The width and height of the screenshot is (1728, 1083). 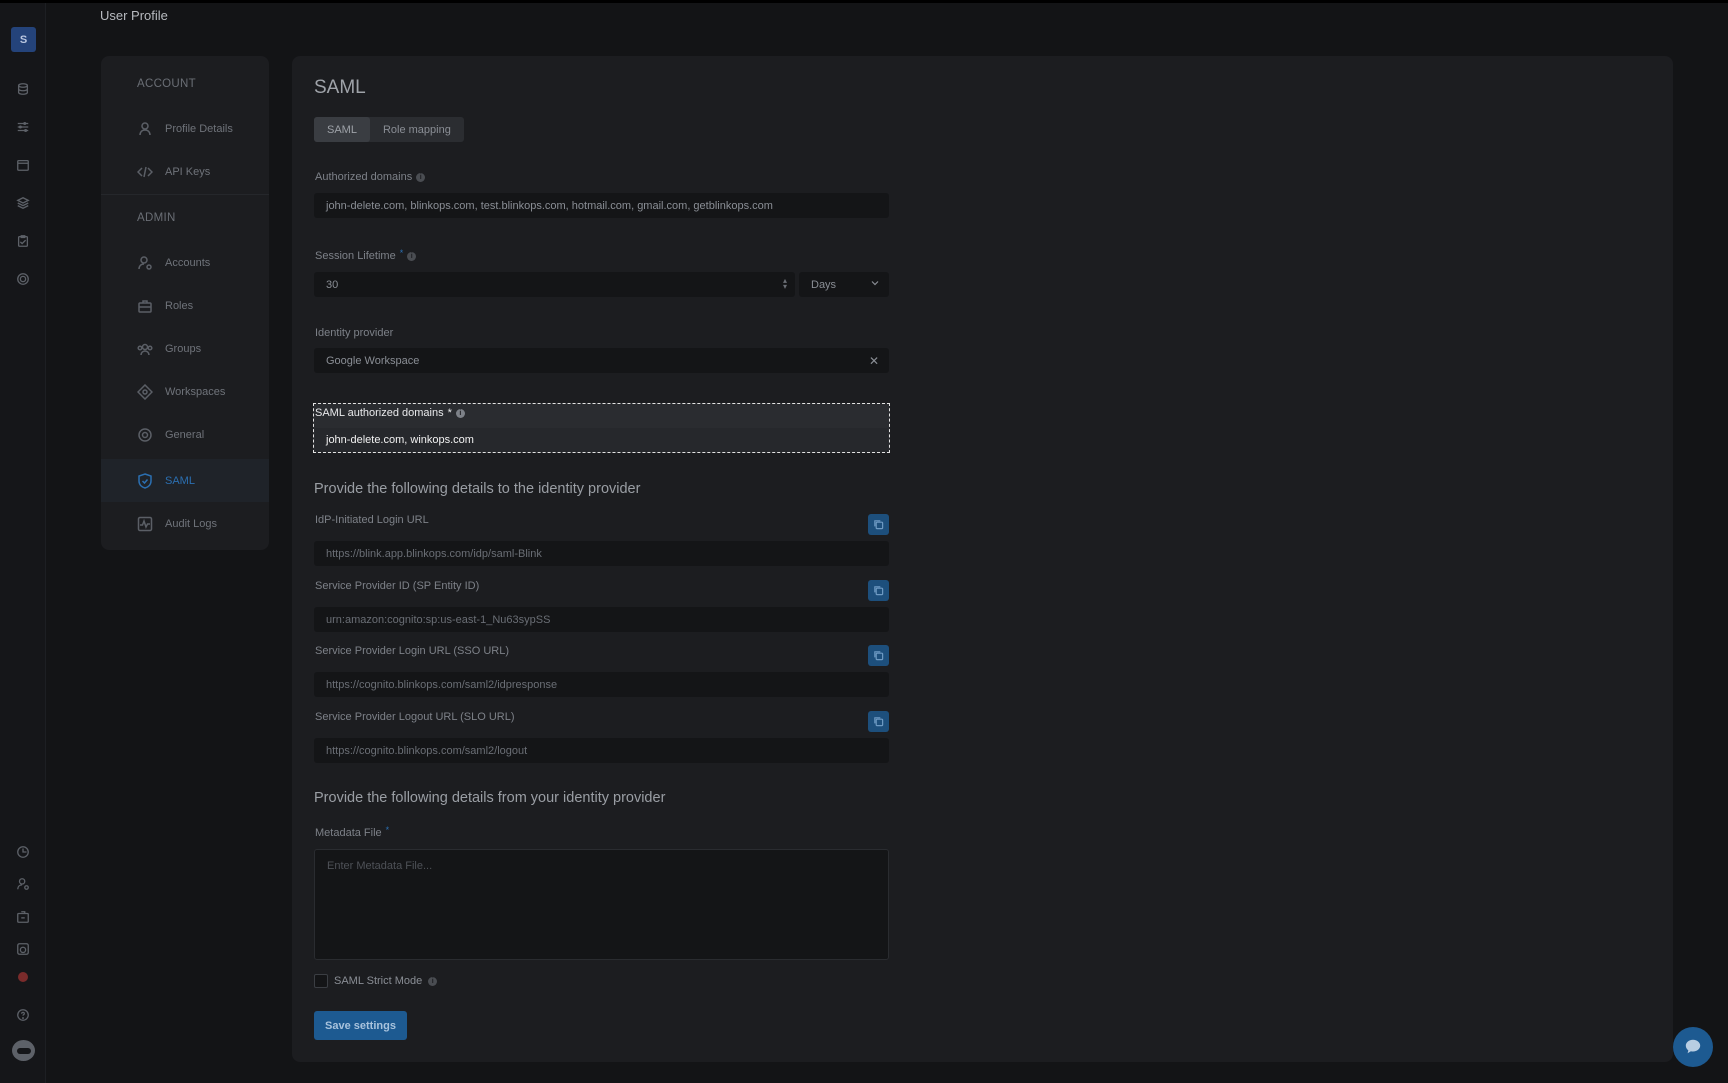 I want to click on admin-heading: ADMIN, so click(x=156, y=218).